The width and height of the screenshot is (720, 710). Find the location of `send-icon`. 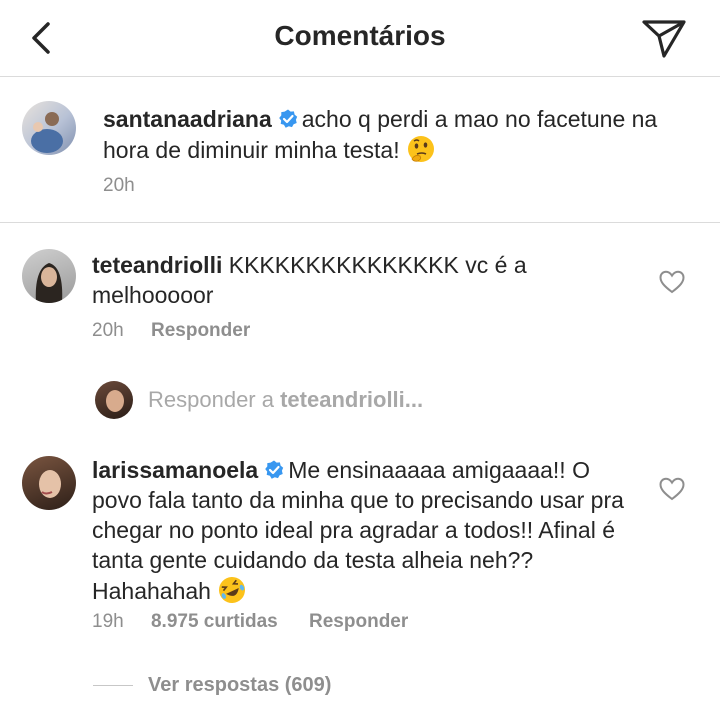

send-icon is located at coordinates (664, 38).